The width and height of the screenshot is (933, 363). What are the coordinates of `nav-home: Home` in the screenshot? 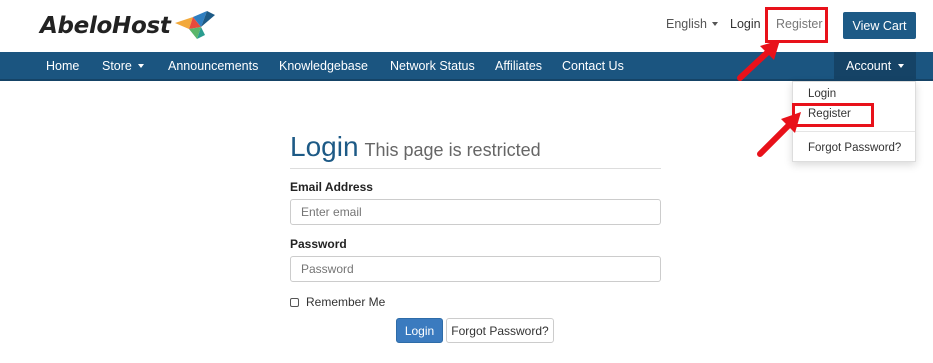 It's located at (62, 66).